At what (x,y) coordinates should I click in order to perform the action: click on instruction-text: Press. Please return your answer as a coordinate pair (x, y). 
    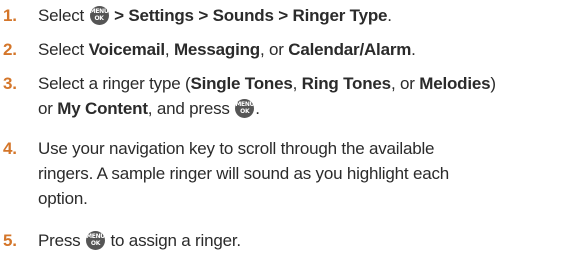
    Looking at the image, I should click on (61, 240).